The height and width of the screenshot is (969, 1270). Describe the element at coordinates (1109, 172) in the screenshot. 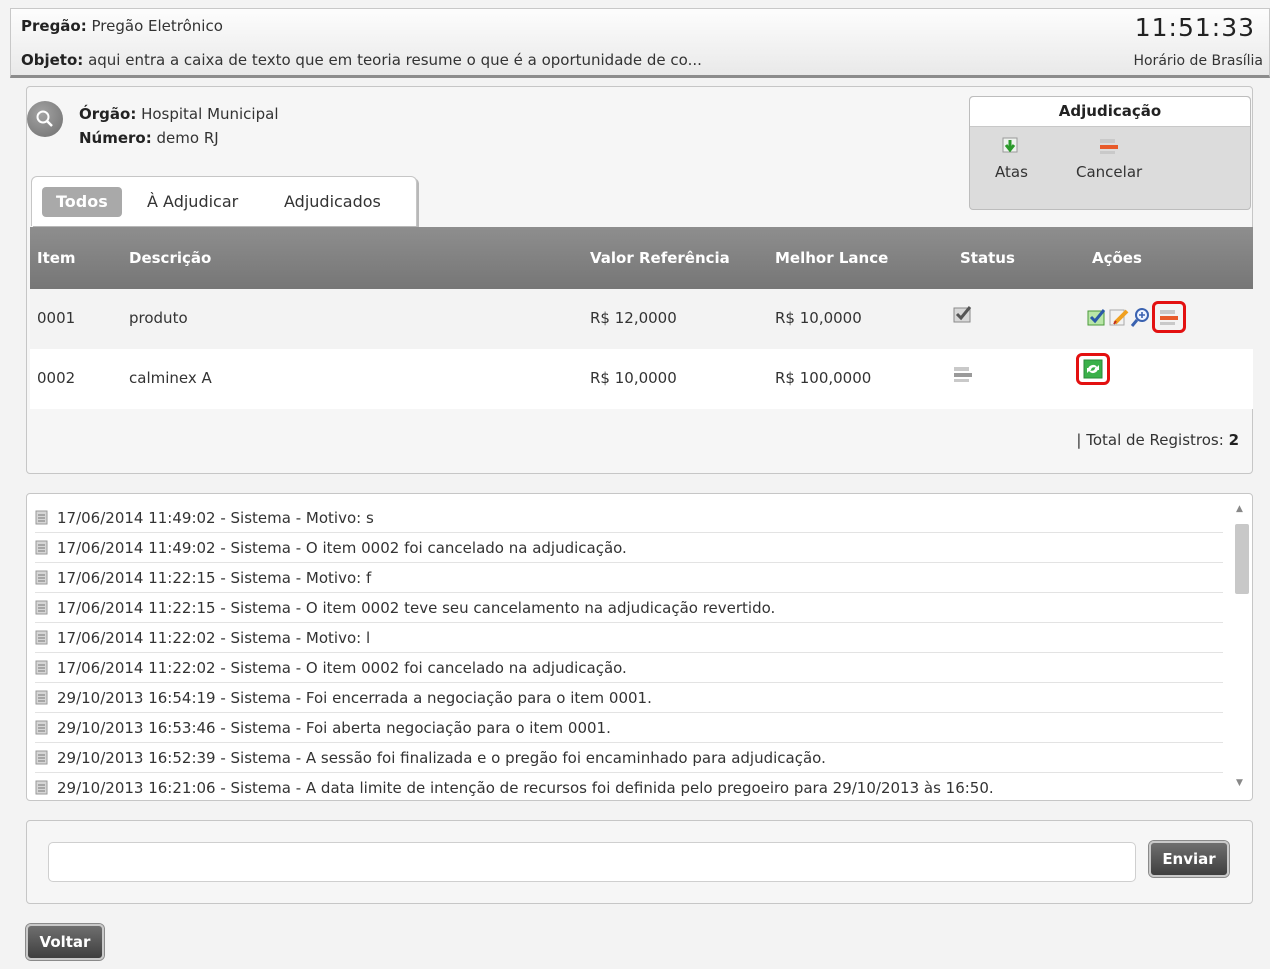

I see `cancelar-label: Cancelar` at that location.